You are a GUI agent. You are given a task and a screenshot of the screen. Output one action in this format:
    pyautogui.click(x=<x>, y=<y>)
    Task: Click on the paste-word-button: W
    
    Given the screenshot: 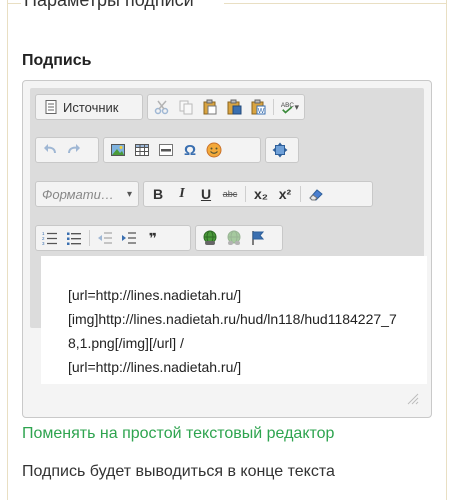 What is the action you would take?
    pyautogui.click(x=258, y=107)
    